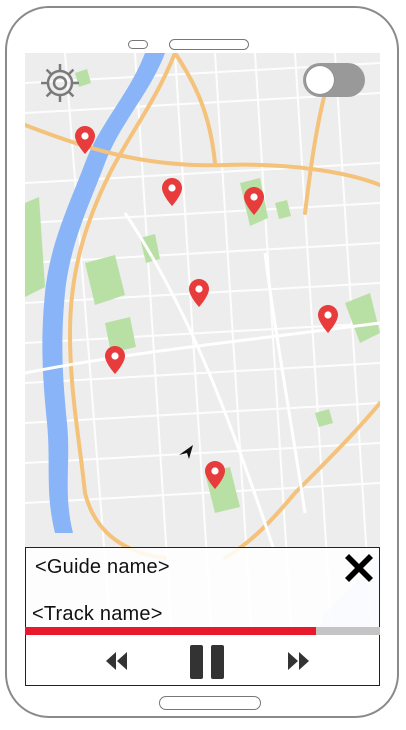 The image size is (406, 730). What do you see at coordinates (210, 703) in the screenshot?
I see `home-button` at bounding box center [210, 703].